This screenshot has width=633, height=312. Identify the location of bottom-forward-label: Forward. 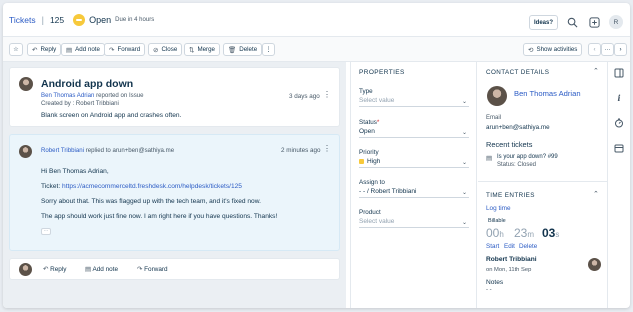
(156, 269).